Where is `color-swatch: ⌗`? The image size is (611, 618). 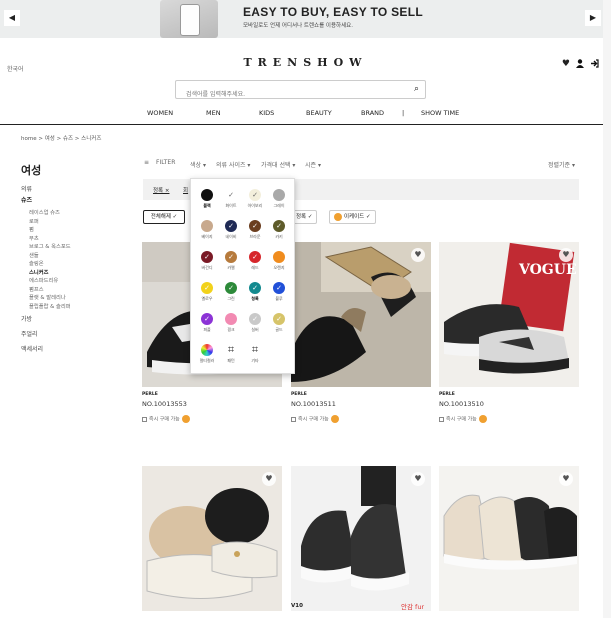 color-swatch: ⌗ is located at coordinates (231, 350).